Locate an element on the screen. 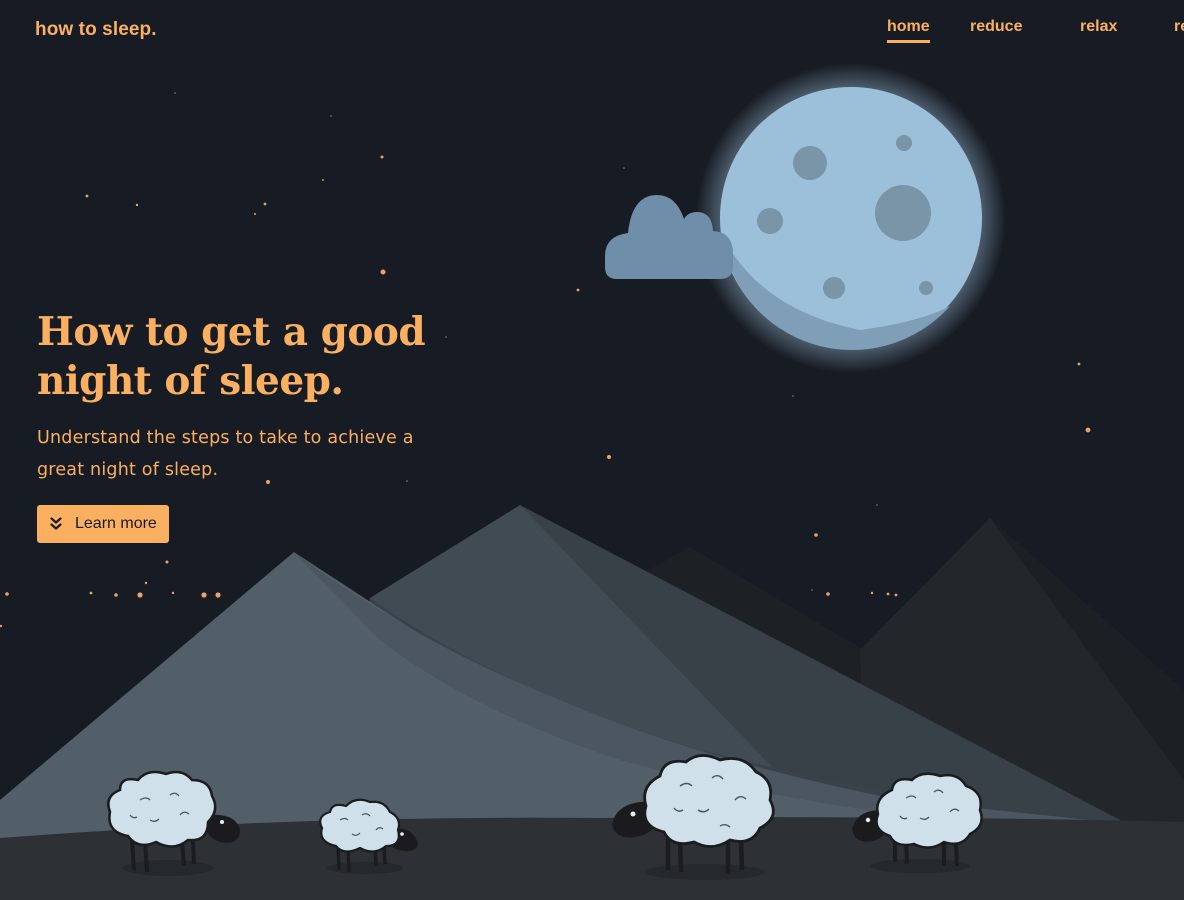  brand-logo-link: how to sleep. is located at coordinates (96, 30).